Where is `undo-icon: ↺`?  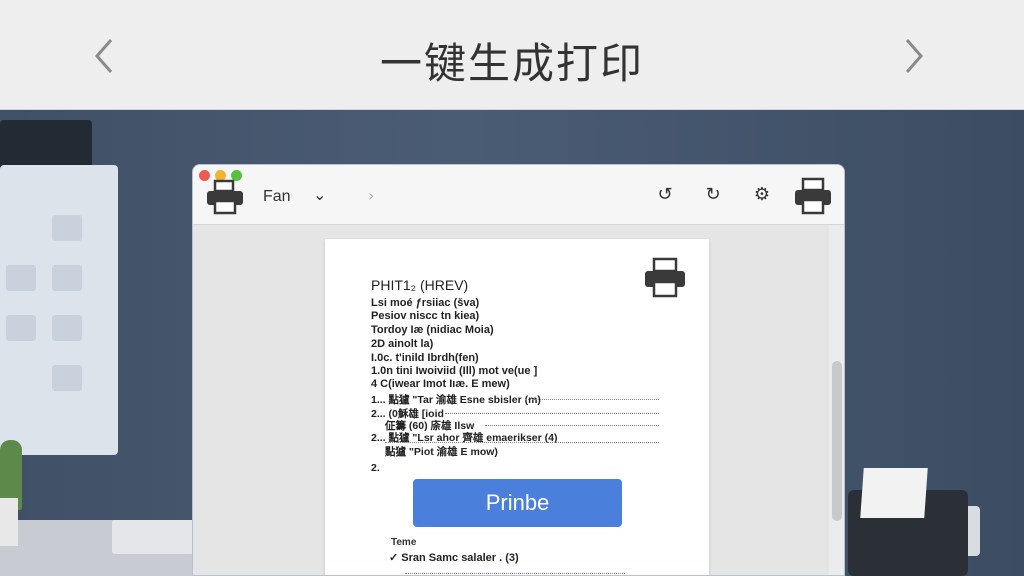 undo-icon: ↺ is located at coordinates (665, 195).